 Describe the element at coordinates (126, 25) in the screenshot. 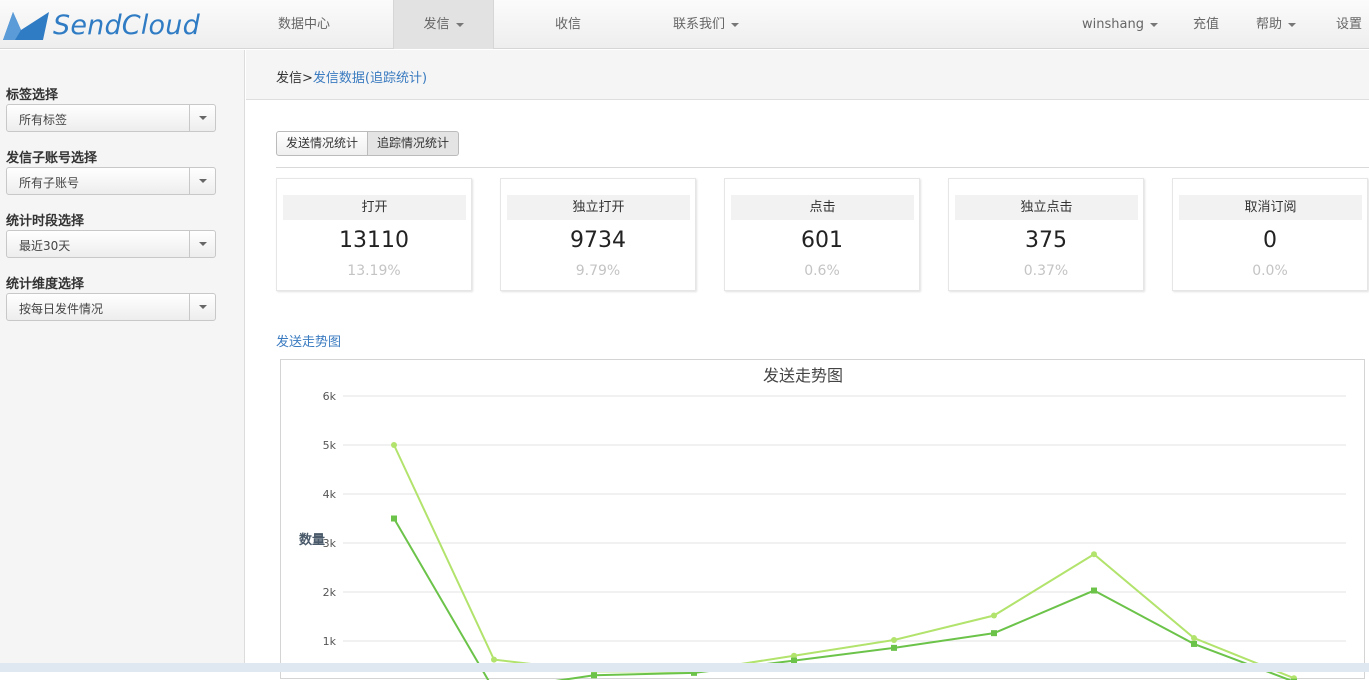

I see `brand-name: SendCloud` at that location.